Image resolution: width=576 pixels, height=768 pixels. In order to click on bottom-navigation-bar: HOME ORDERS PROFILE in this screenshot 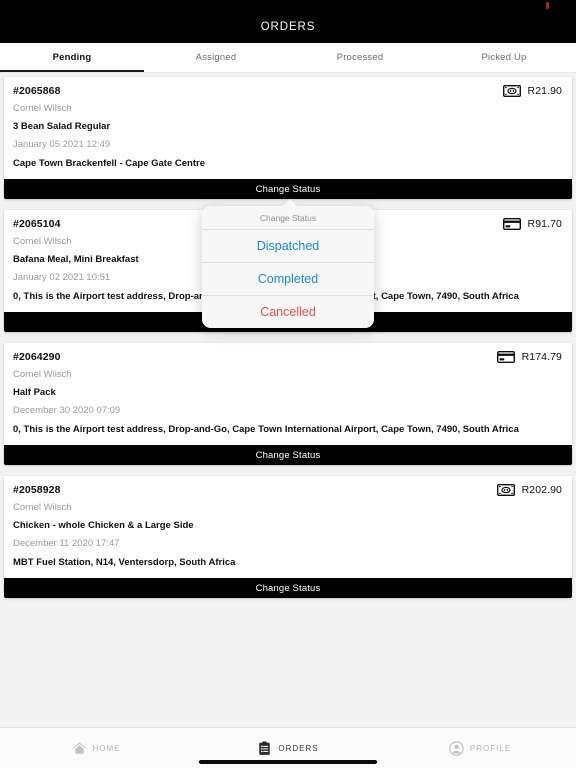, I will do `click(288, 747)`.